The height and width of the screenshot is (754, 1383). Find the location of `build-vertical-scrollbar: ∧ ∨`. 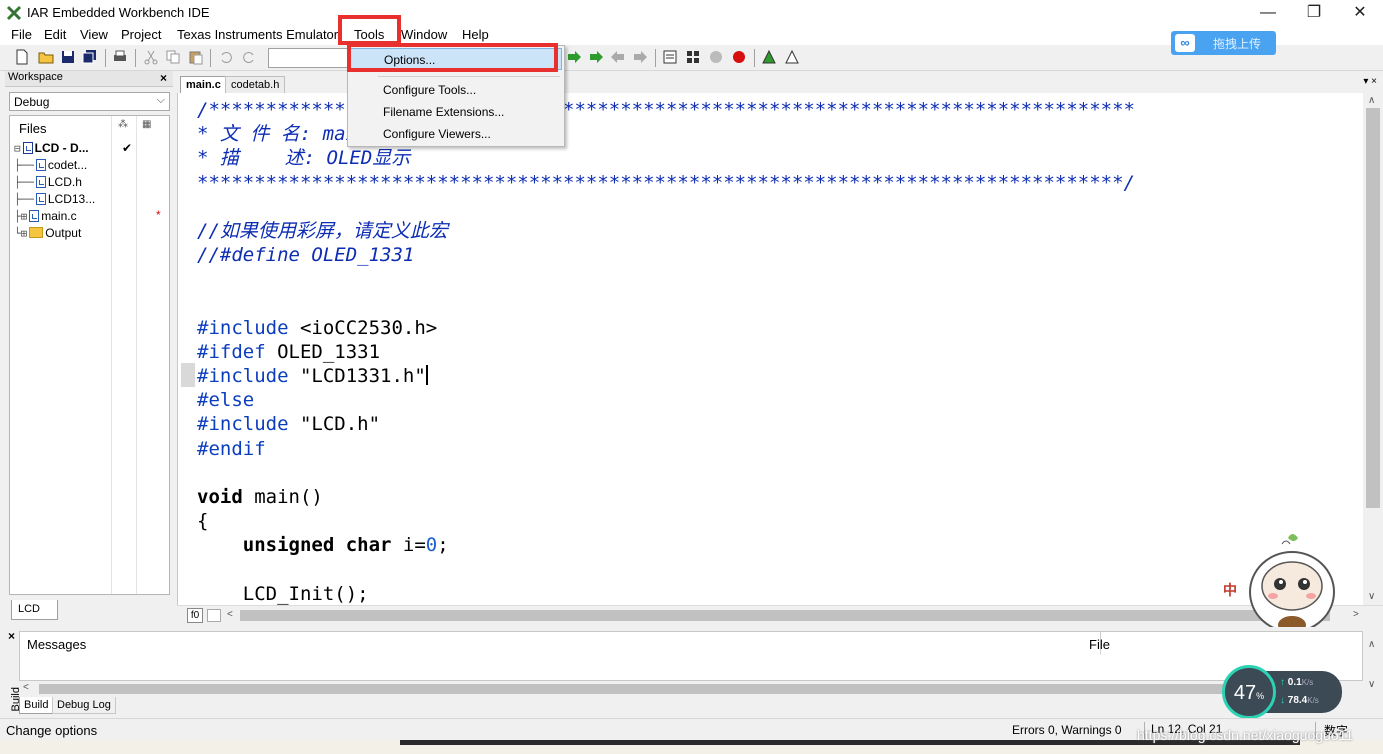

build-vertical-scrollbar: ∧ ∨ is located at coordinates (1373, 664).